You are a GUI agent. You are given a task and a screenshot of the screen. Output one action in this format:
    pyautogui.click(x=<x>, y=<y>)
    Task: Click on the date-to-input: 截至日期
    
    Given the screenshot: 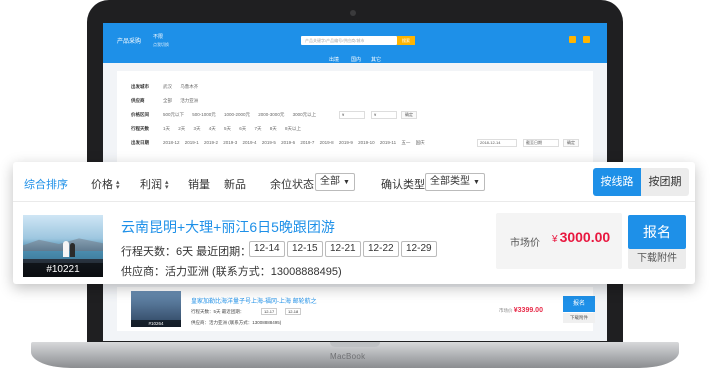 What is the action you would take?
    pyautogui.click(x=541, y=143)
    